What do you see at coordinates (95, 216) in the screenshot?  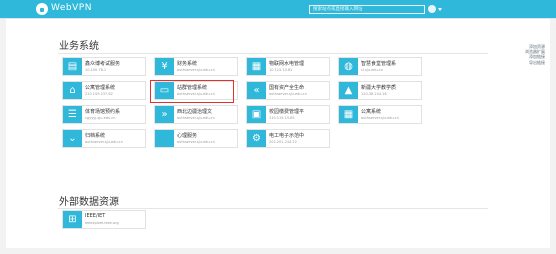 I see `tile-name: IEEE/IET` at bounding box center [95, 216].